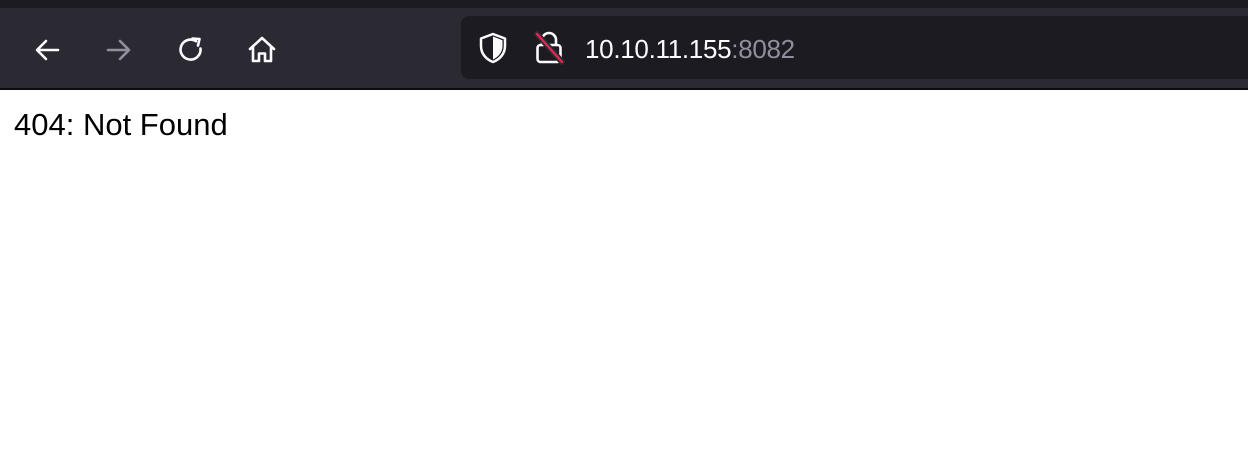 This screenshot has width=1248, height=470. What do you see at coordinates (854, 47) in the screenshot?
I see `address-bar` at bounding box center [854, 47].